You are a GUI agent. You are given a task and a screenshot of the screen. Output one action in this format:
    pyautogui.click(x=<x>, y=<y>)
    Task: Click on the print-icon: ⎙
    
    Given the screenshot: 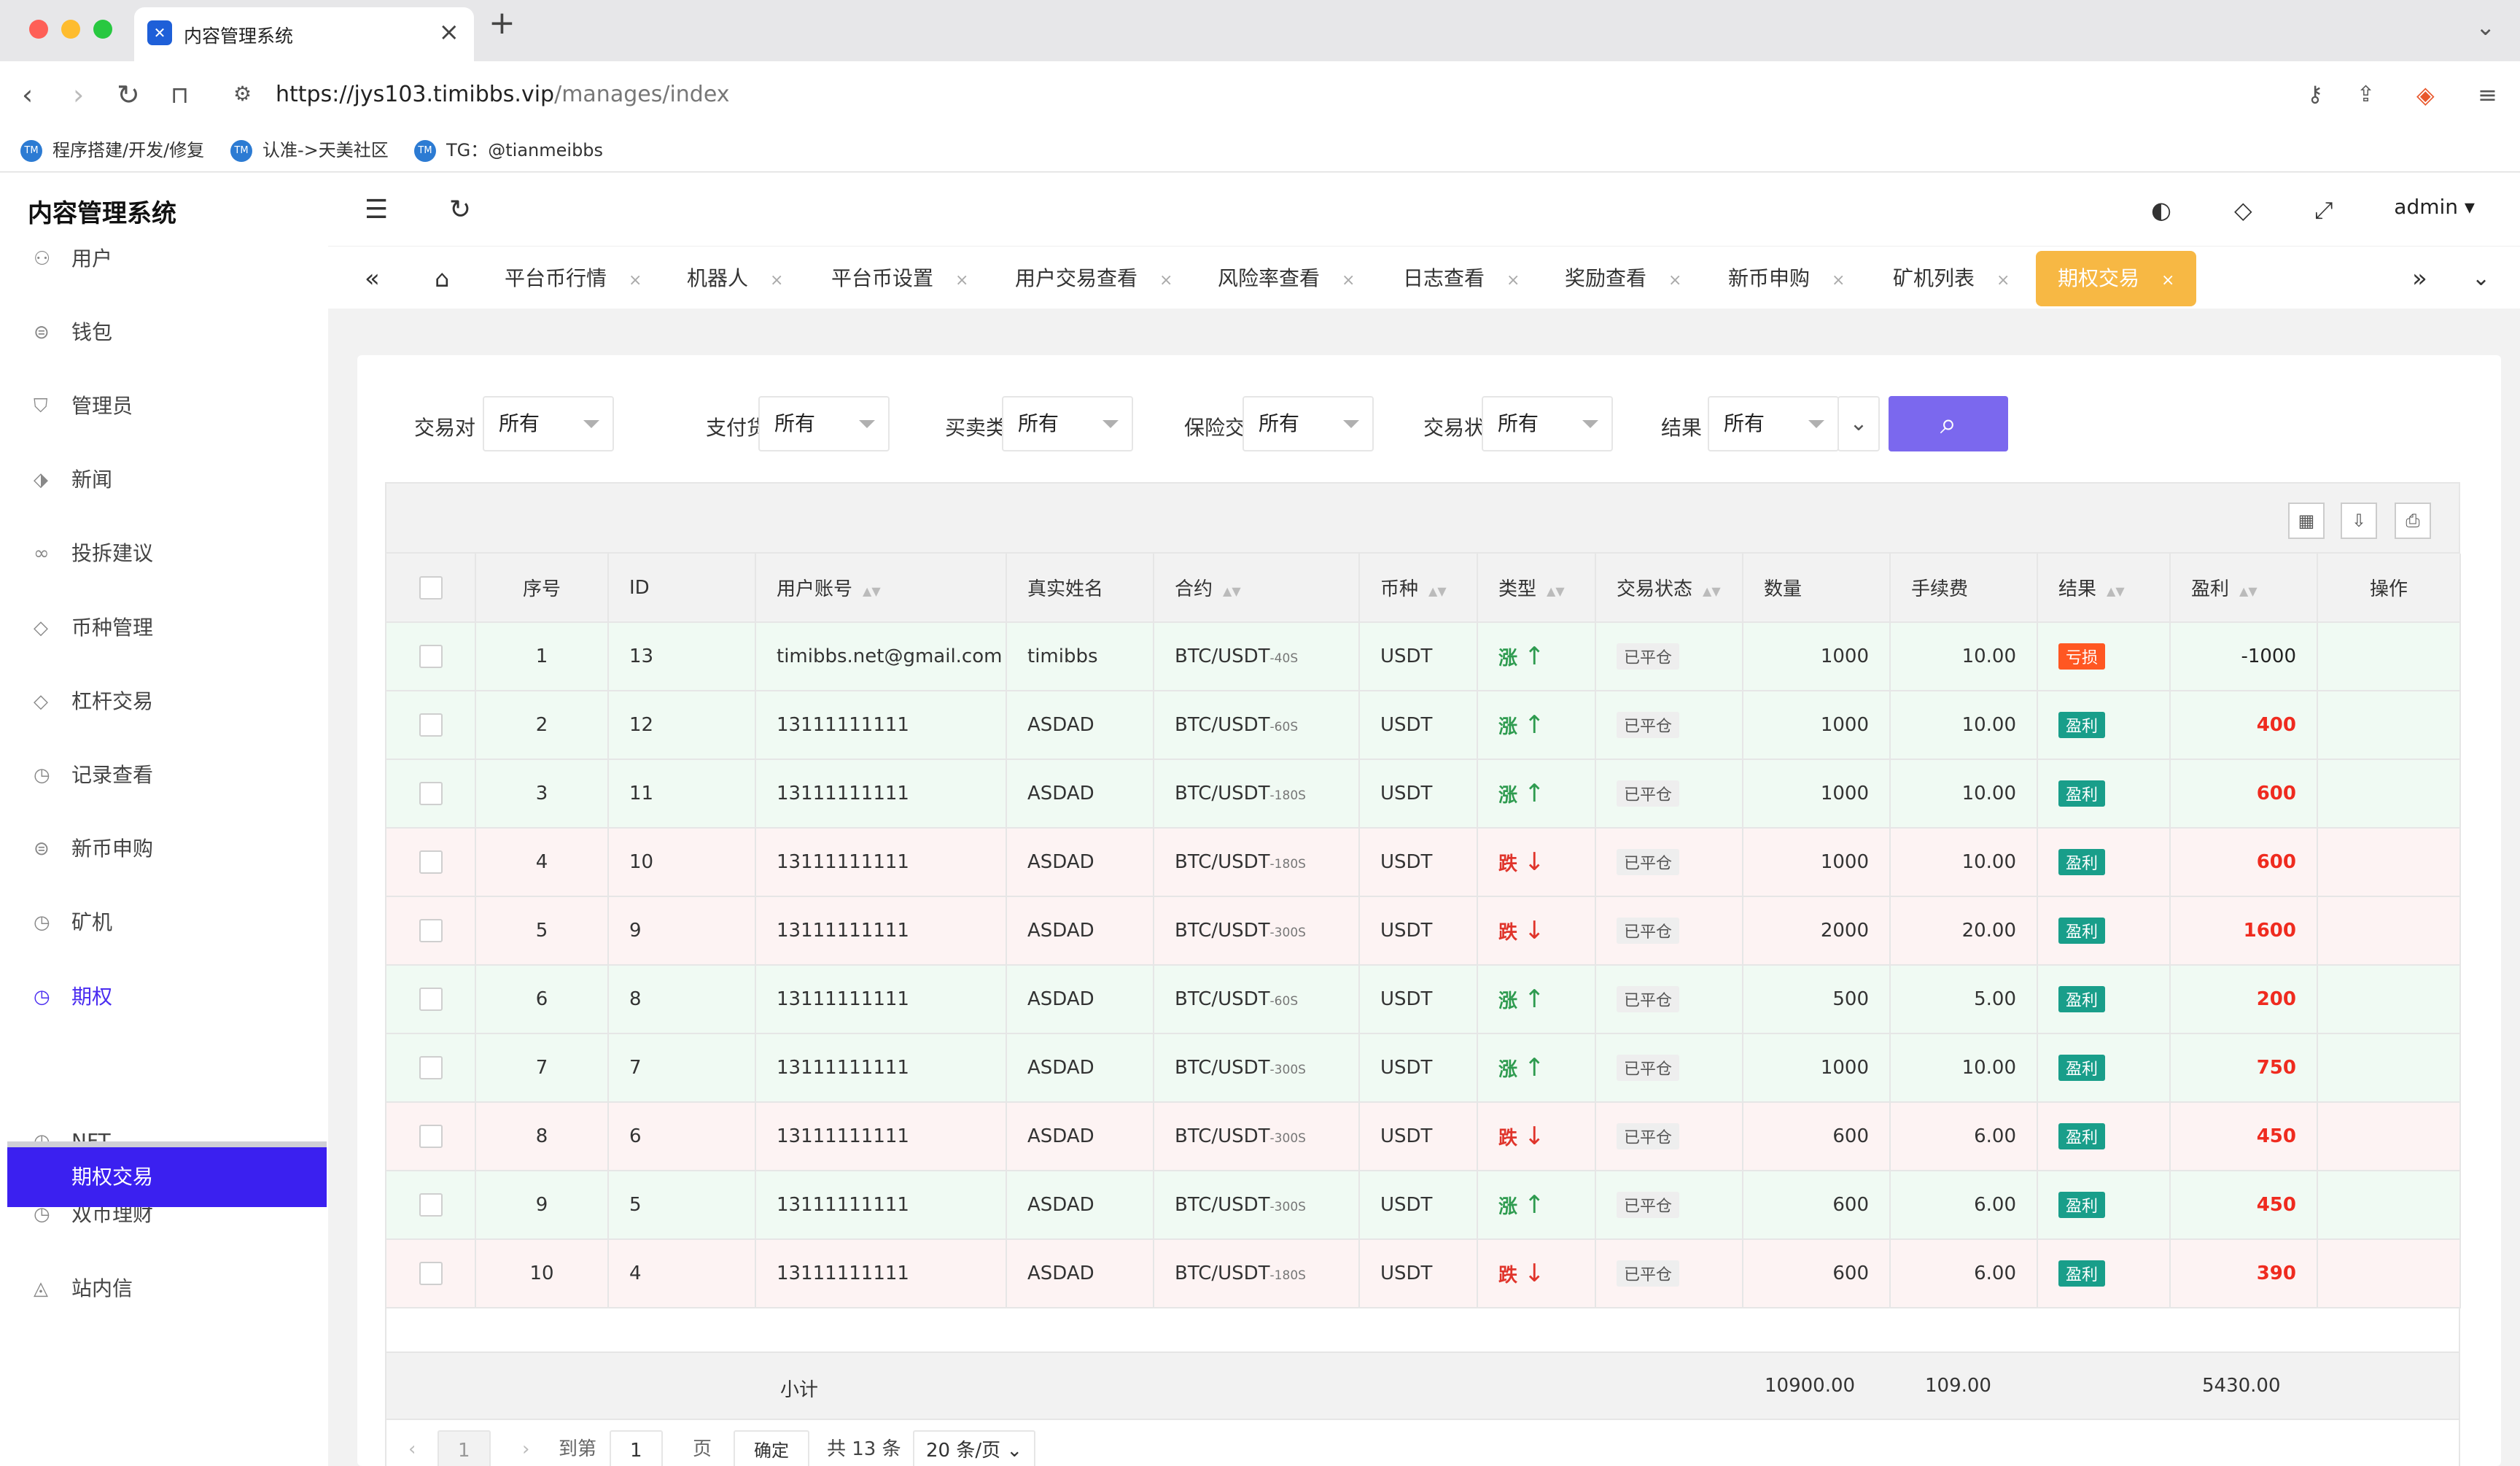 What is the action you would take?
    pyautogui.click(x=2413, y=521)
    